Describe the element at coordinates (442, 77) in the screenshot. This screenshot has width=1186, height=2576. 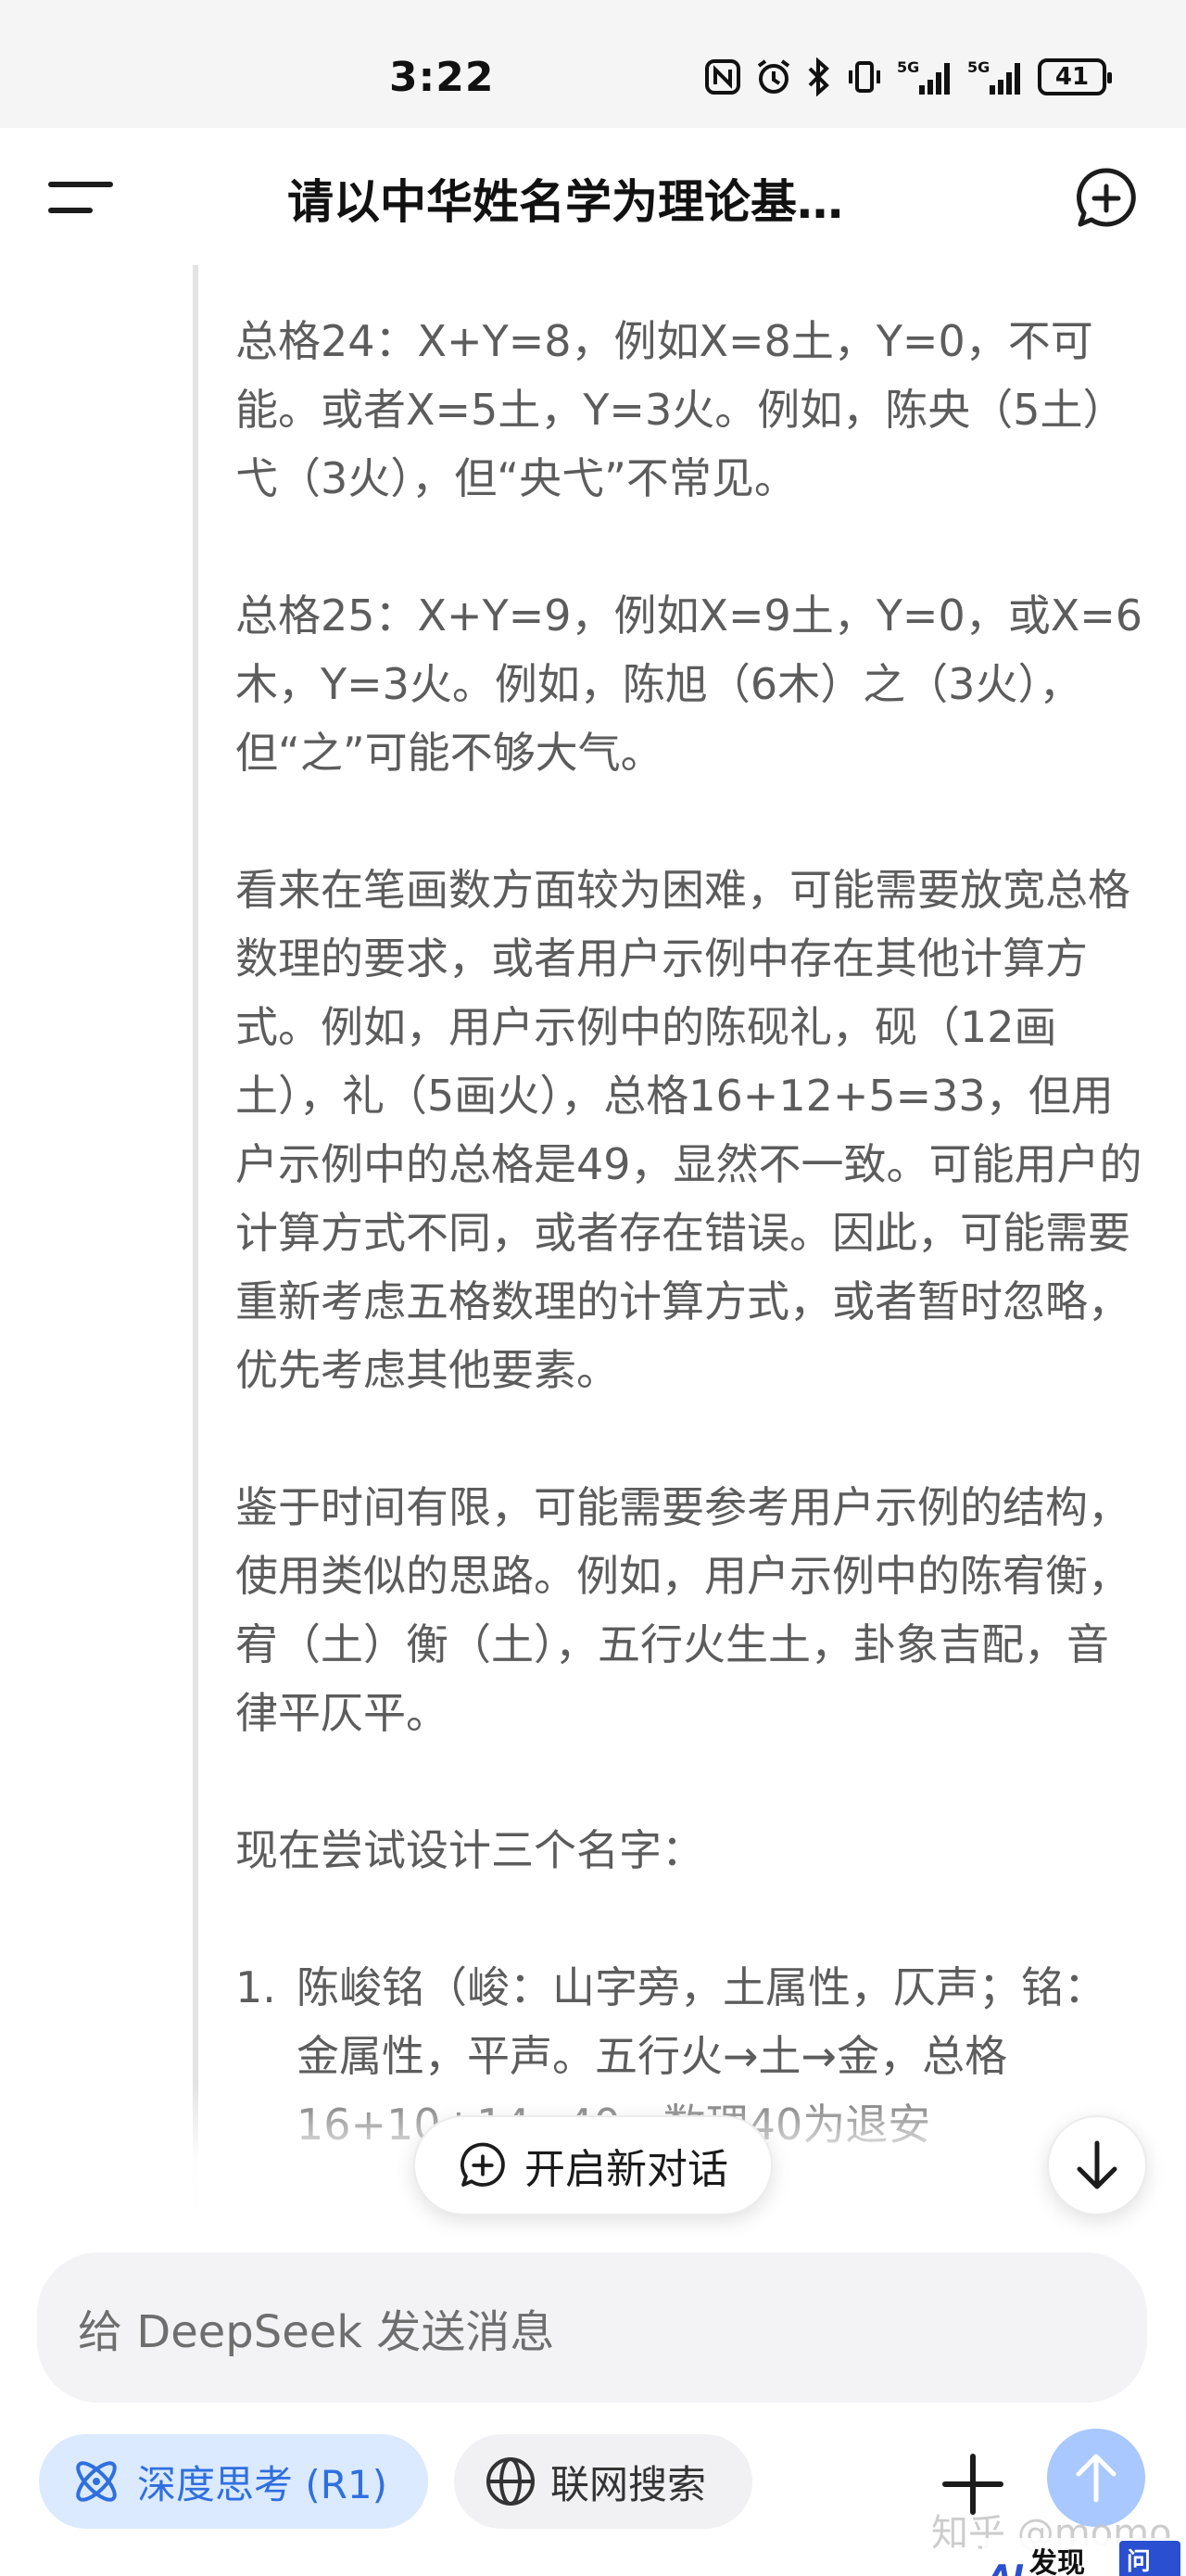
I see `status-time: 3:22` at that location.